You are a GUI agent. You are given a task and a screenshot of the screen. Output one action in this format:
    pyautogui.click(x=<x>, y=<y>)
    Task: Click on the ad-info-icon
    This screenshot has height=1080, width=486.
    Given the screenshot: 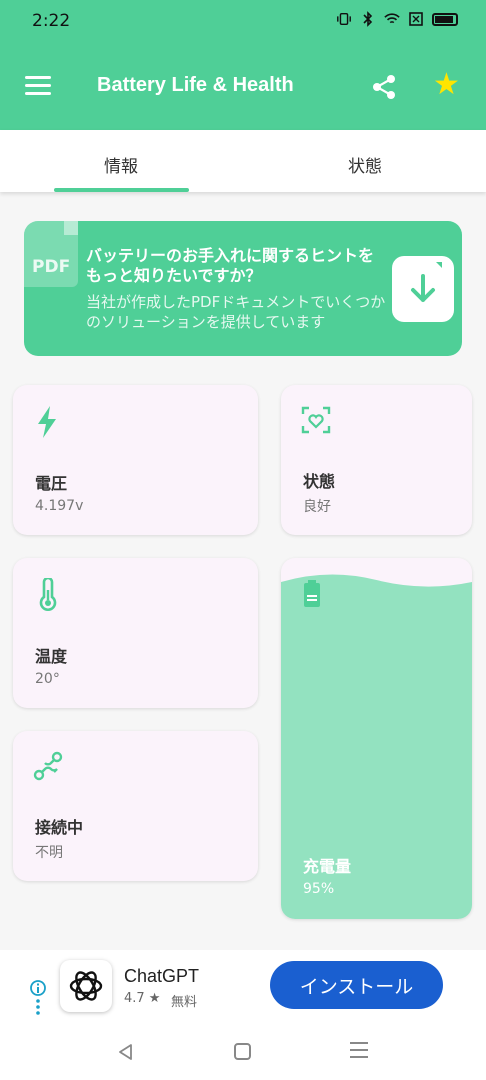 What is the action you would take?
    pyautogui.click(x=38, y=998)
    